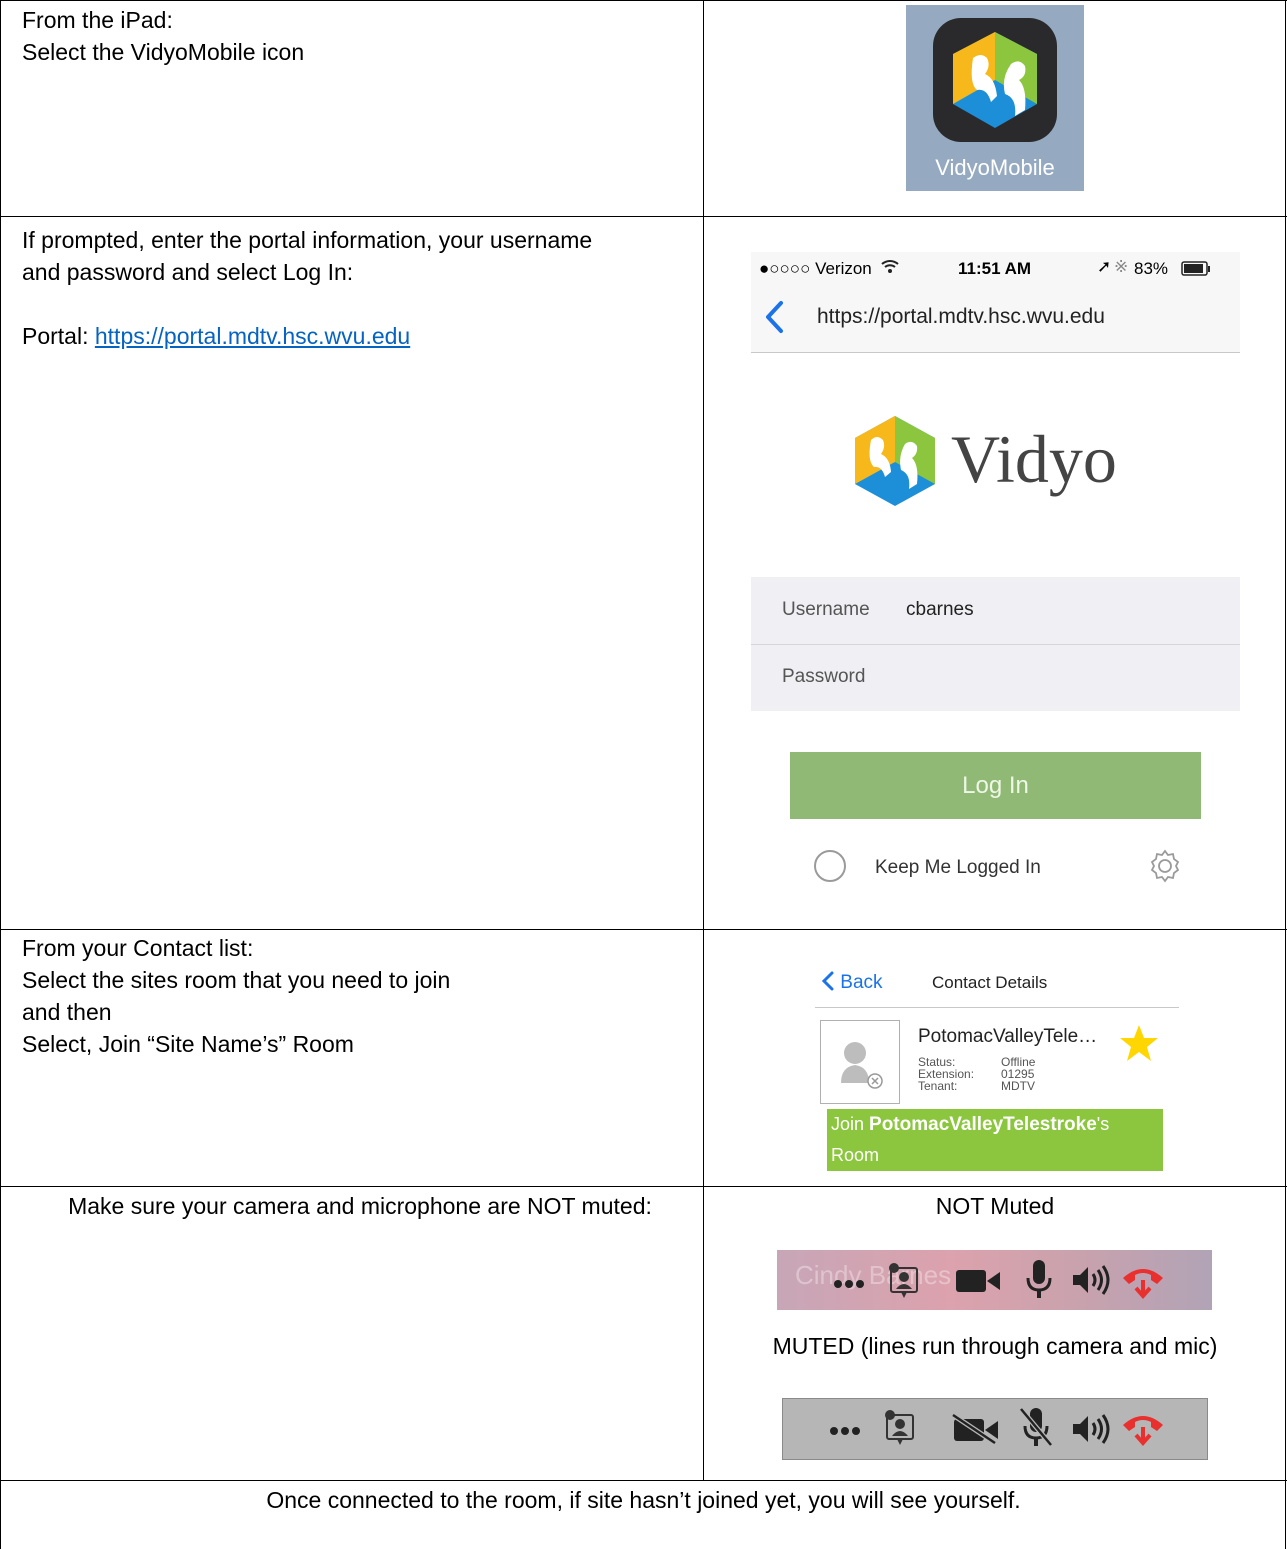 Image resolution: width=1287 pixels, height=1549 pixels. Describe the element at coordinates (995, 611) in the screenshot. I see `username-field: Username cbarnes` at that location.